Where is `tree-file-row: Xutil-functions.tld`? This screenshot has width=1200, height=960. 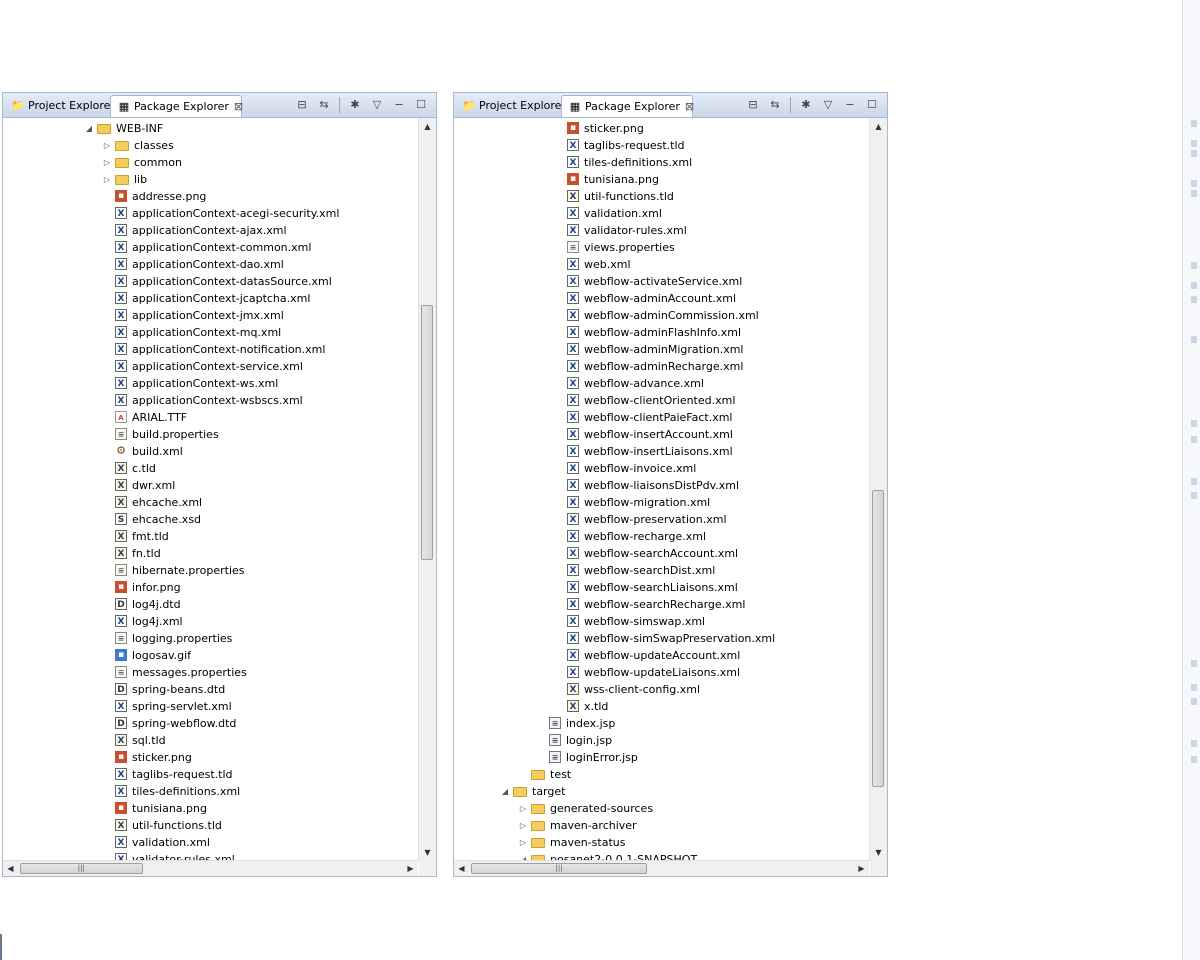 tree-file-row: Xutil-functions.tld is located at coordinates (661, 196).